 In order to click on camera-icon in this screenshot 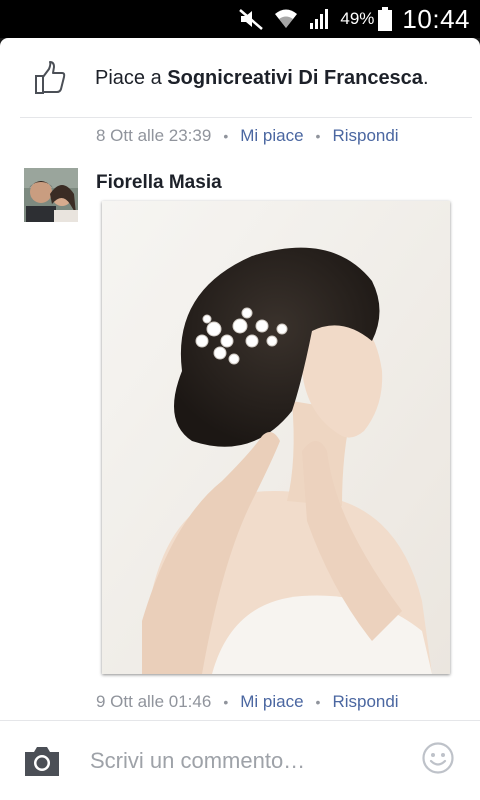, I will do `click(42, 761)`.